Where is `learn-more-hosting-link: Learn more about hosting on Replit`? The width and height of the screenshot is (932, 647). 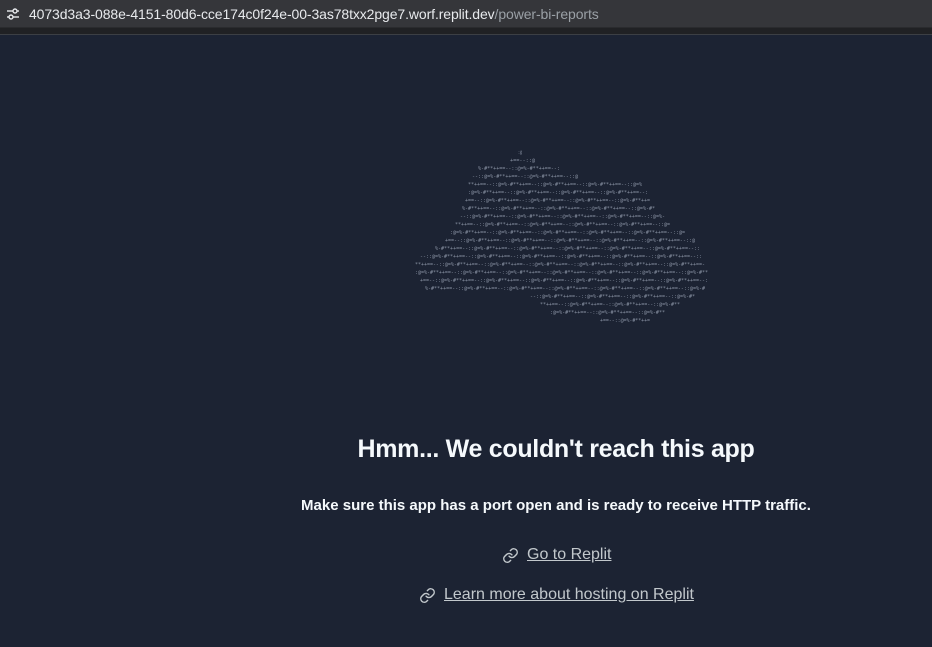 learn-more-hosting-link: Learn more about hosting on Replit is located at coordinates (556, 595).